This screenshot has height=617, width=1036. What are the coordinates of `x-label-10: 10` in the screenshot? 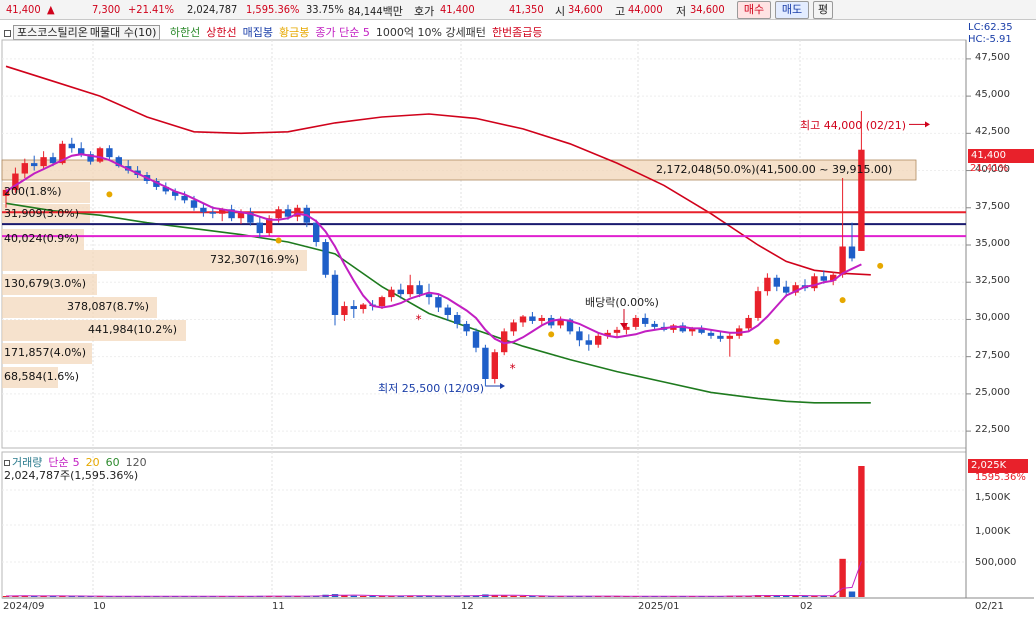 It's located at (99, 606).